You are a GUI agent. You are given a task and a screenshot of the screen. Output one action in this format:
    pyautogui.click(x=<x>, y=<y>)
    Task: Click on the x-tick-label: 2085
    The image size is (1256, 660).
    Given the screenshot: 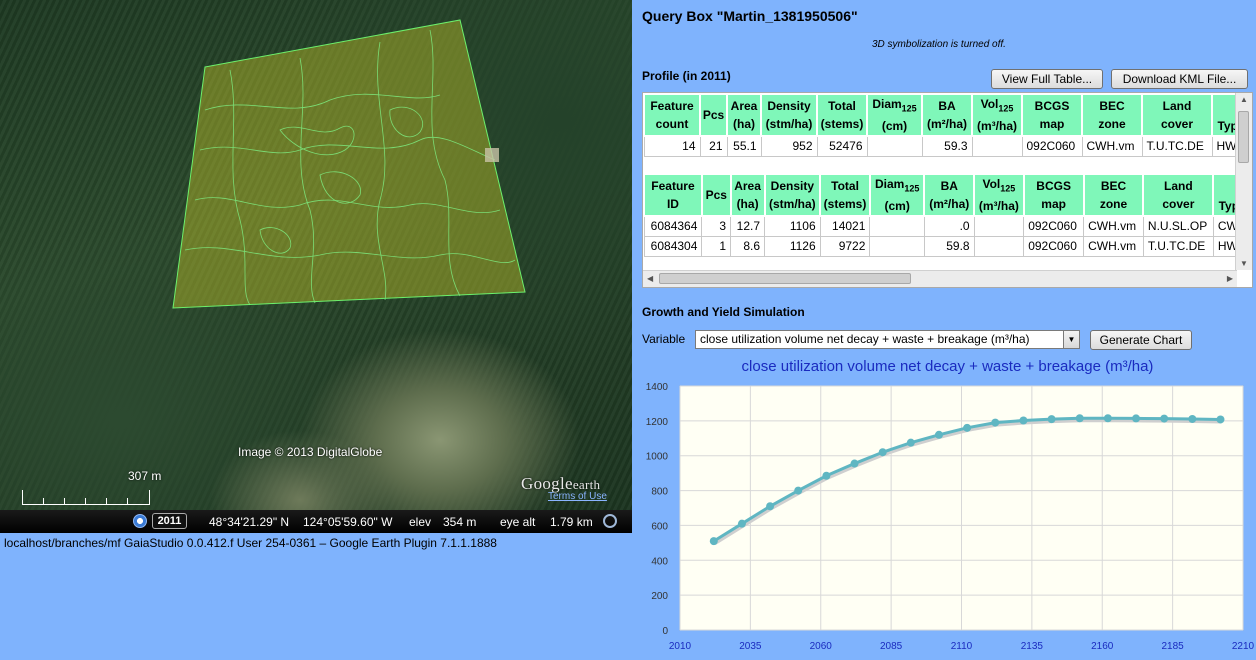 What is the action you would take?
    pyautogui.click(x=891, y=646)
    